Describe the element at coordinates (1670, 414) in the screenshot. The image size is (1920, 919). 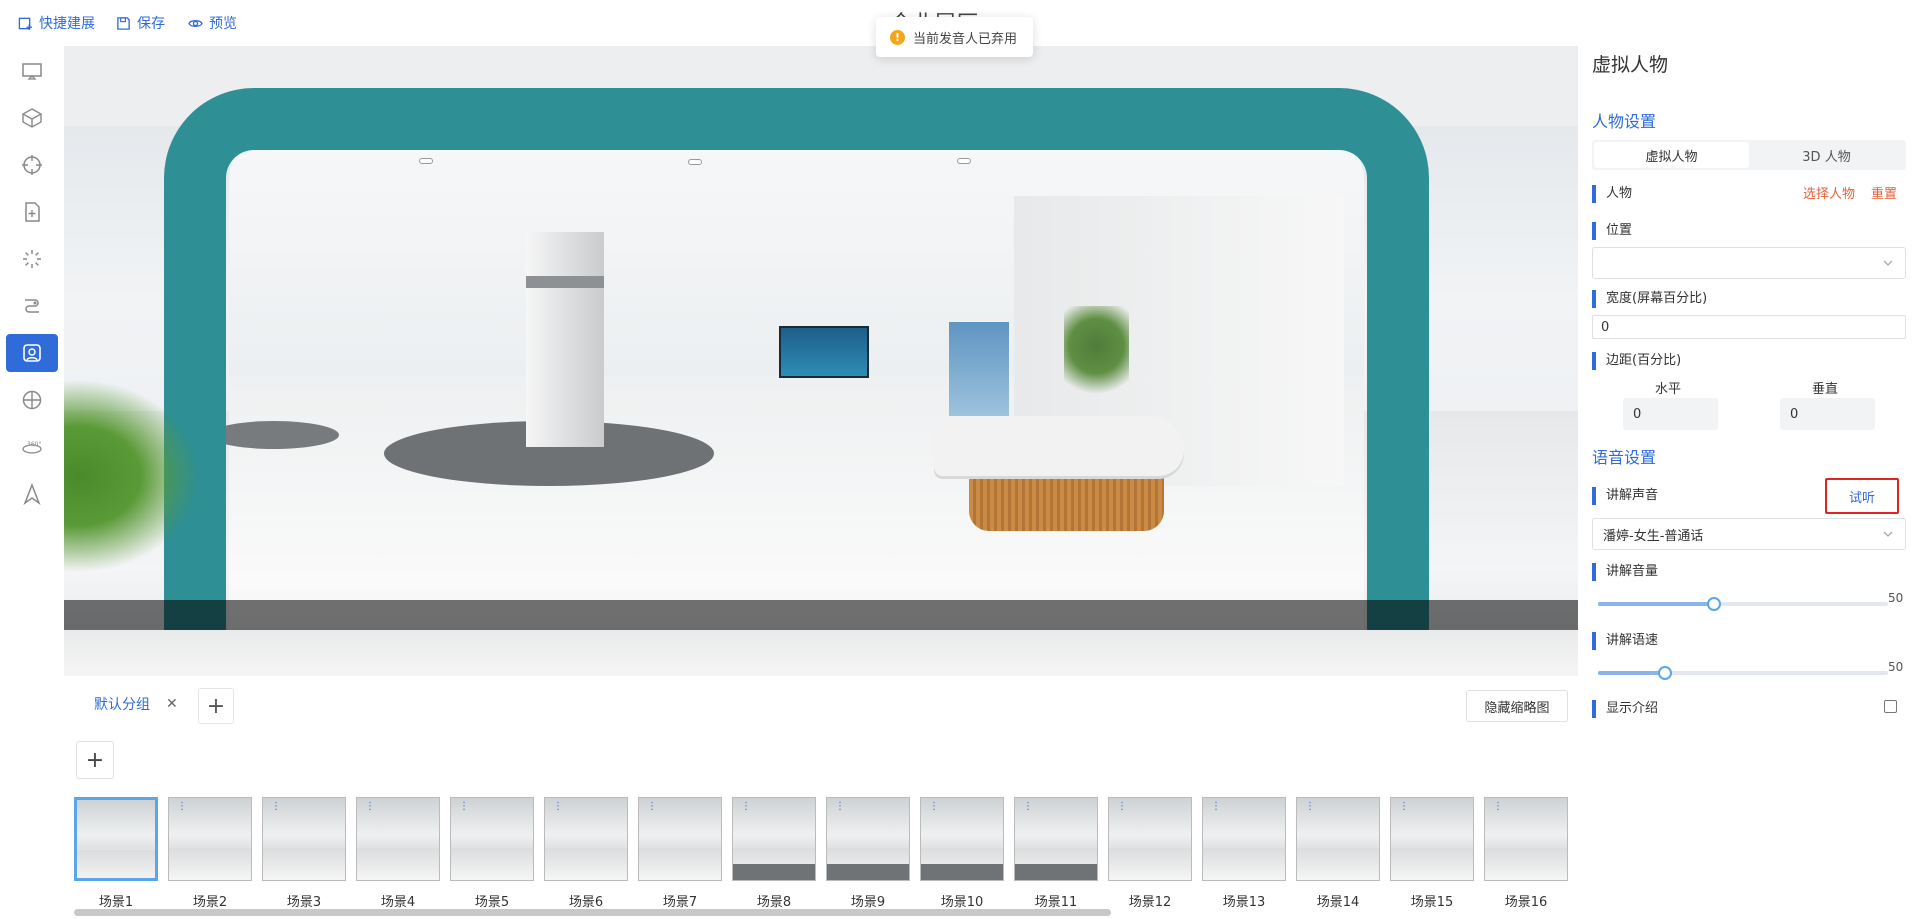
I see `margin-horizontal-input: 0` at that location.